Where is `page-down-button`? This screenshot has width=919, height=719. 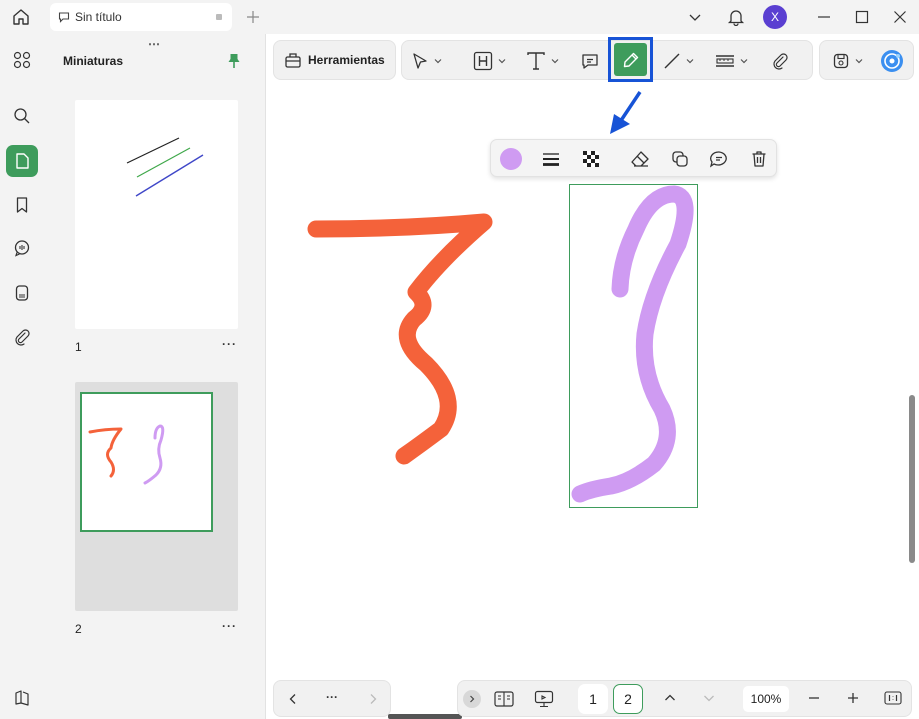
page-down-button is located at coordinates (709, 698).